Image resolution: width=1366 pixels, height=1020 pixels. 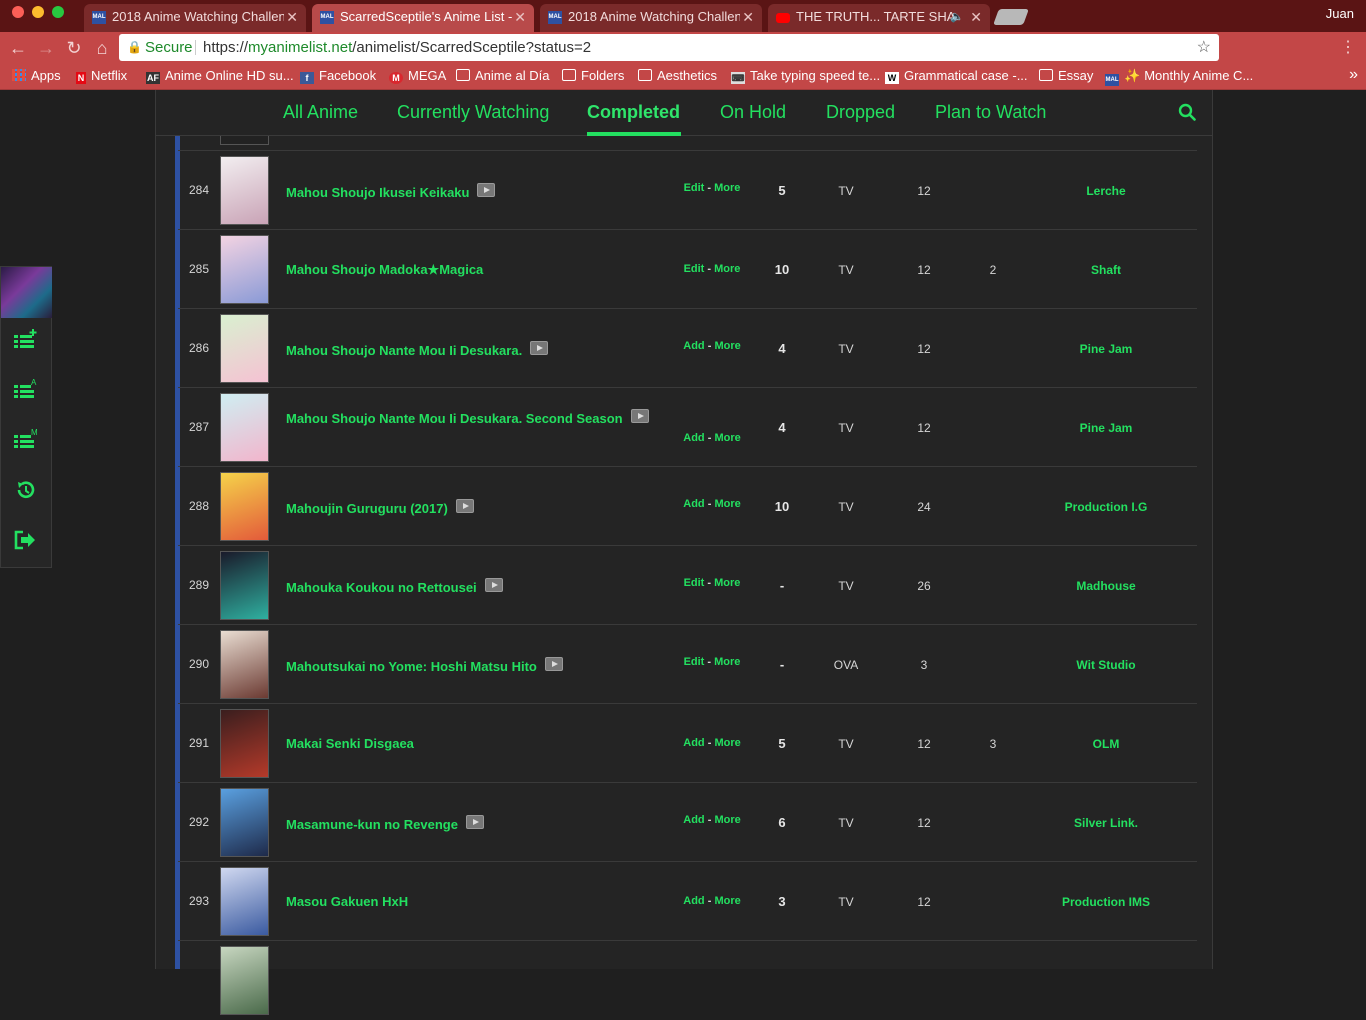 What do you see at coordinates (384, 270) in the screenshot?
I see `anime-title-link: Mahou Shoujo Madoka★Magica` at bounding box center [384, 270].